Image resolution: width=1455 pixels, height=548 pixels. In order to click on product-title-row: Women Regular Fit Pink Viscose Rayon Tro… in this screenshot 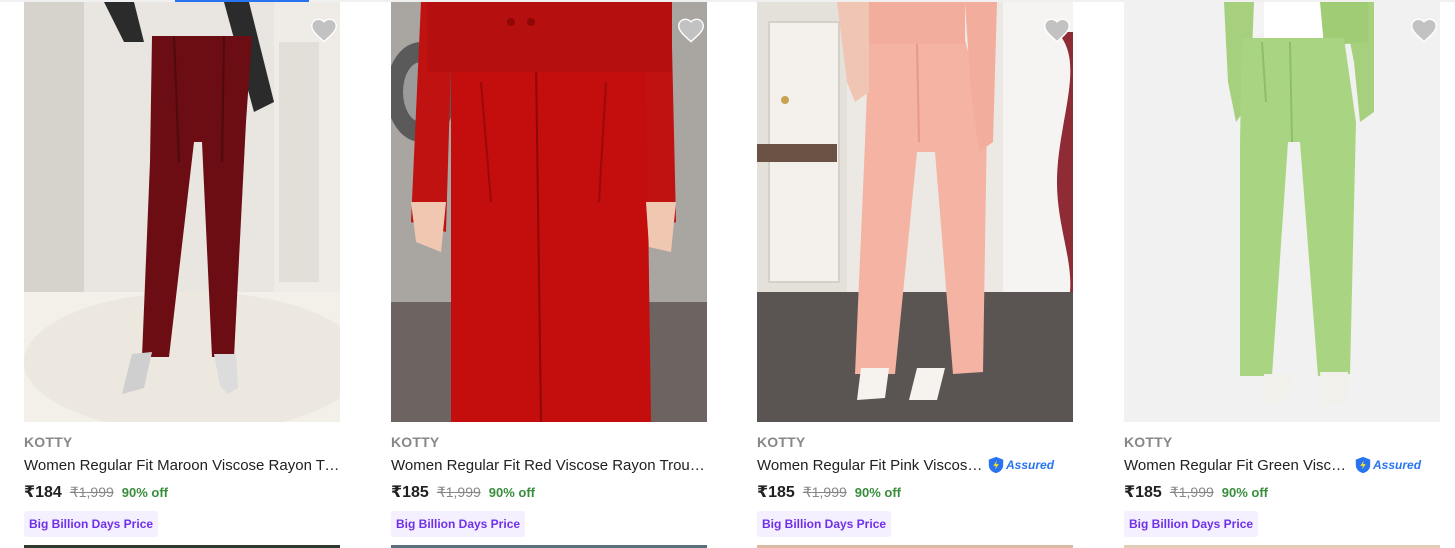, I will do `click(915, 465)`.